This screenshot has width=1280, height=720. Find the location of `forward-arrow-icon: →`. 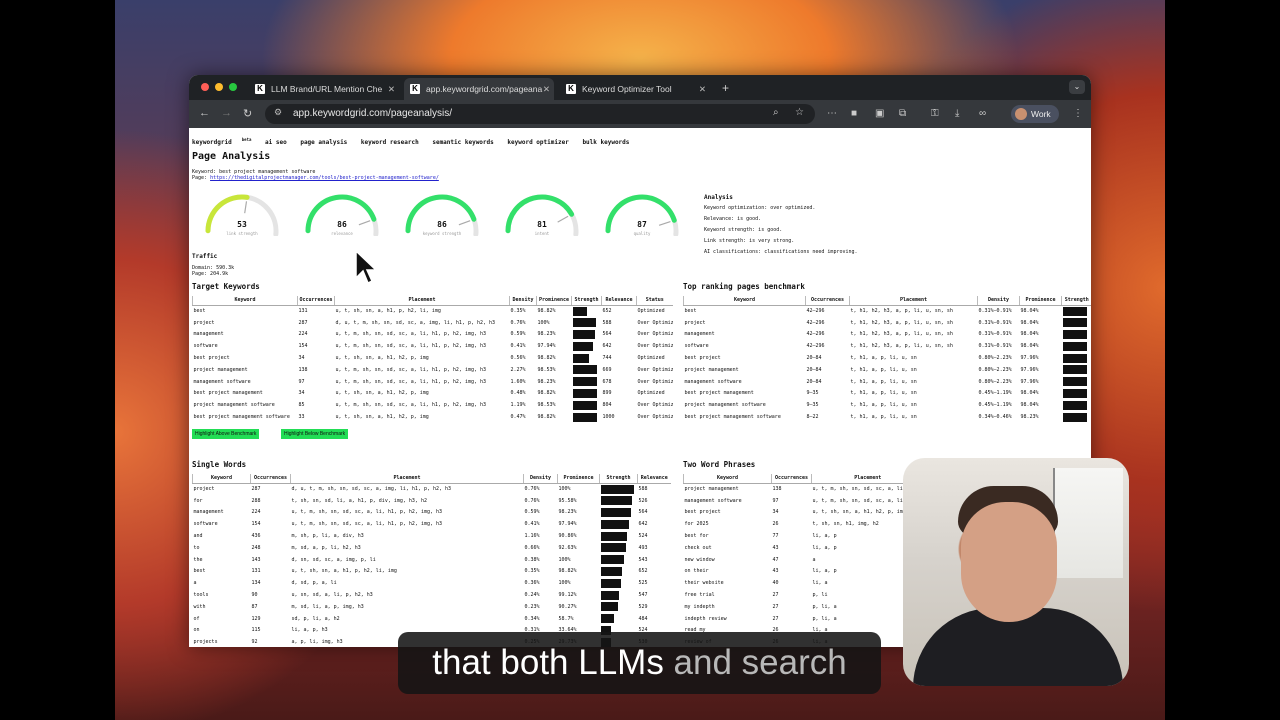

forward-arrow-icon: → is located at coordinates (226, 113).